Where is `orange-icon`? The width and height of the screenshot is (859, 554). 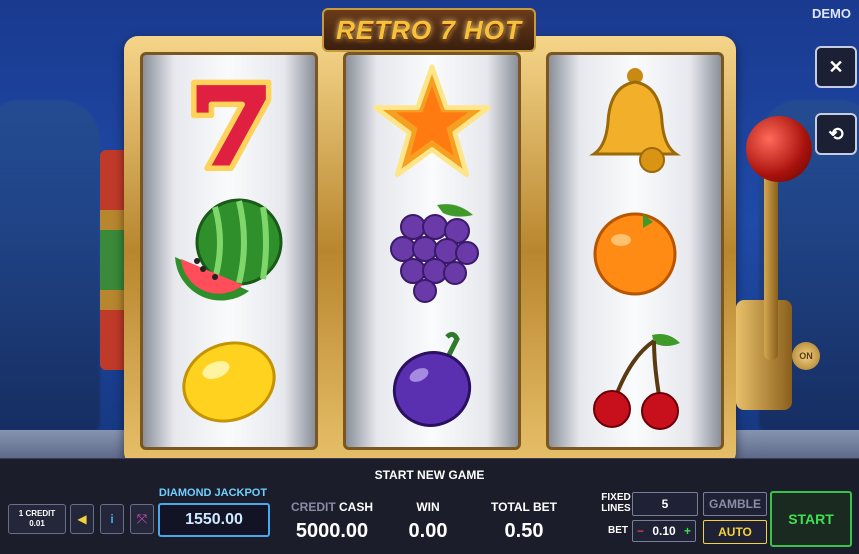
orange-icon is located at coordinates (635, 252).